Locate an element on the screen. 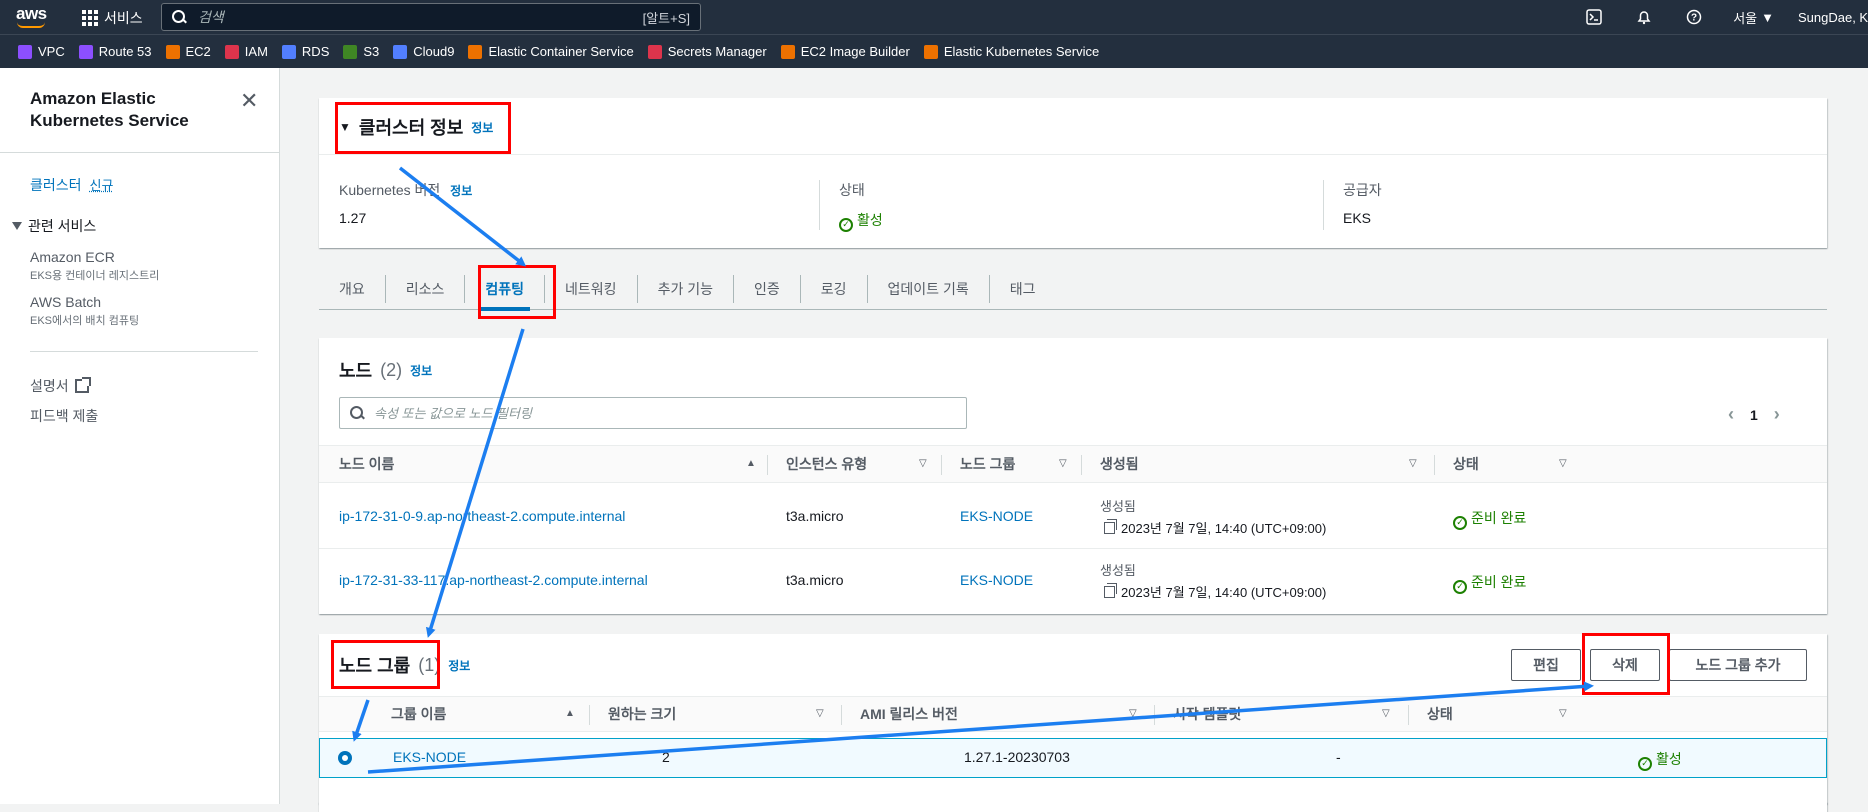 Image resolution: width=1868 pixels, height=812 pixels. launch-template: - is located at coordinates (1338, 757).